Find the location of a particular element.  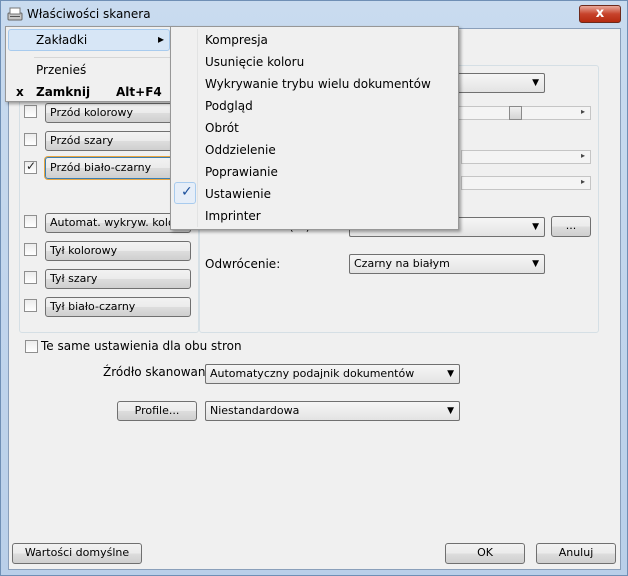

image-type-back-color: Tył kolorowy is located at coordinates (118, 251).